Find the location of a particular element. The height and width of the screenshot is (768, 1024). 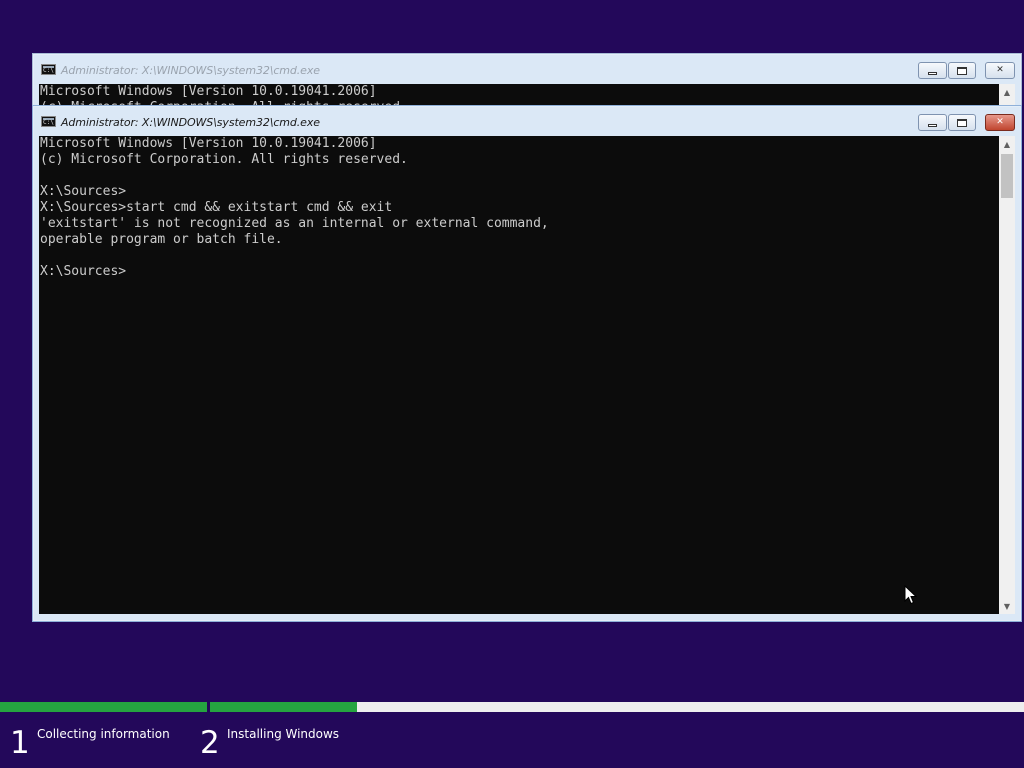

console-line: operable program or batch file. is located at coordinates (161, 239).